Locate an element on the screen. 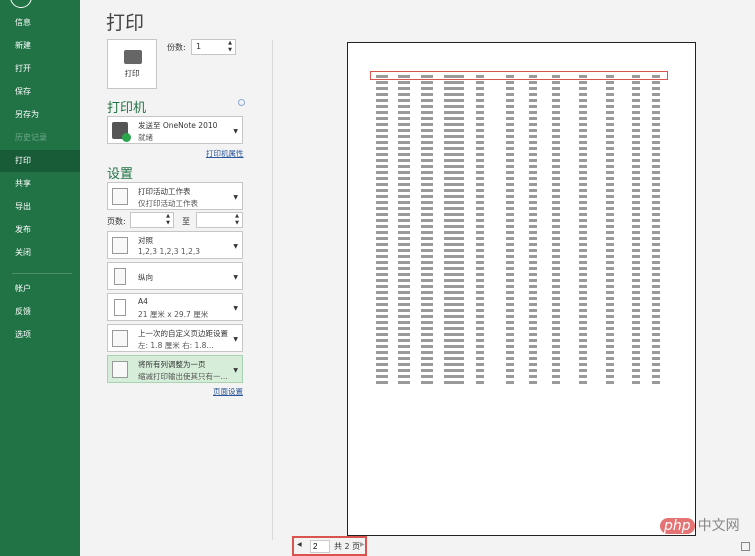  scaling-dropdown: 将所有列调整为一页 缩减打印输出使其只有一... ▼ is located at coordinates (175, 369).